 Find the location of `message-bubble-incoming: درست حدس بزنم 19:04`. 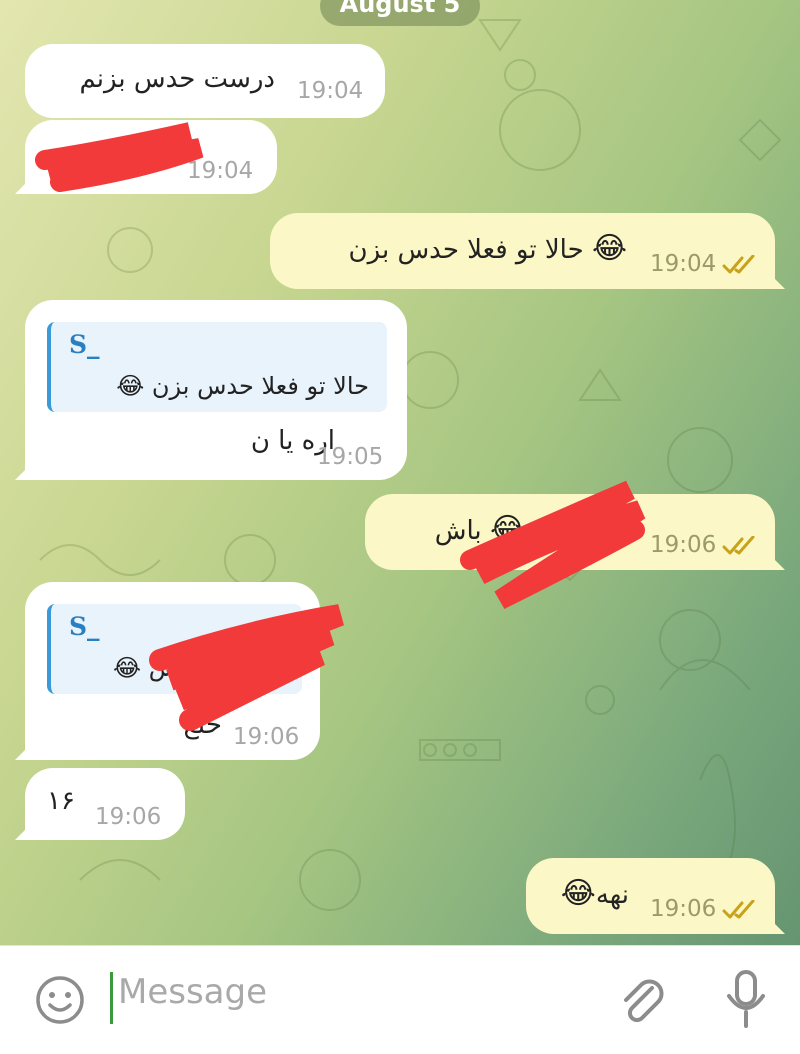

message-bubble-incoming: درست حدس بزنم 19:04 is located at coordinates (205, 81).